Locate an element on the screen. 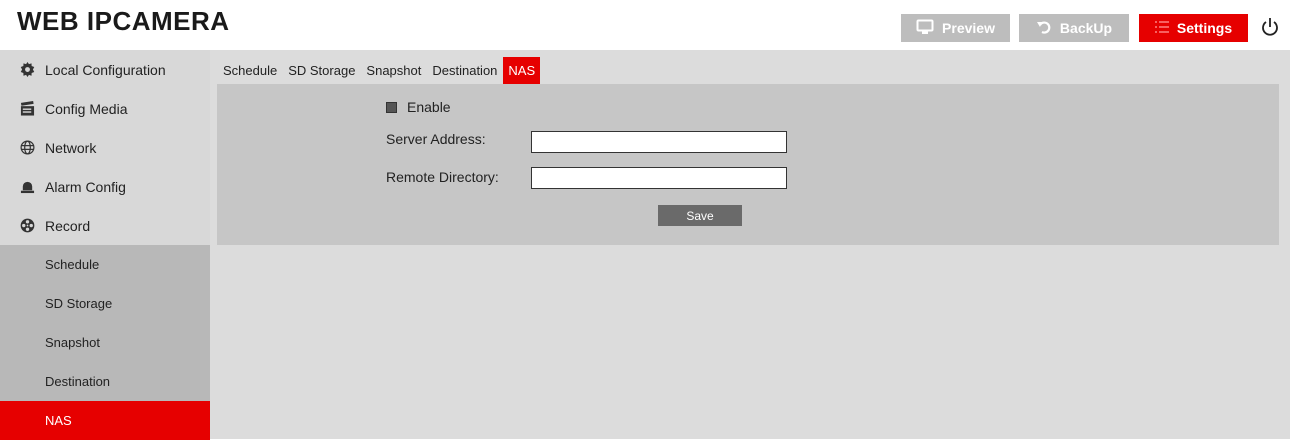 The height and width of the screenshot is (440, 1290). gear-icon is located at coordinates (27, 70).